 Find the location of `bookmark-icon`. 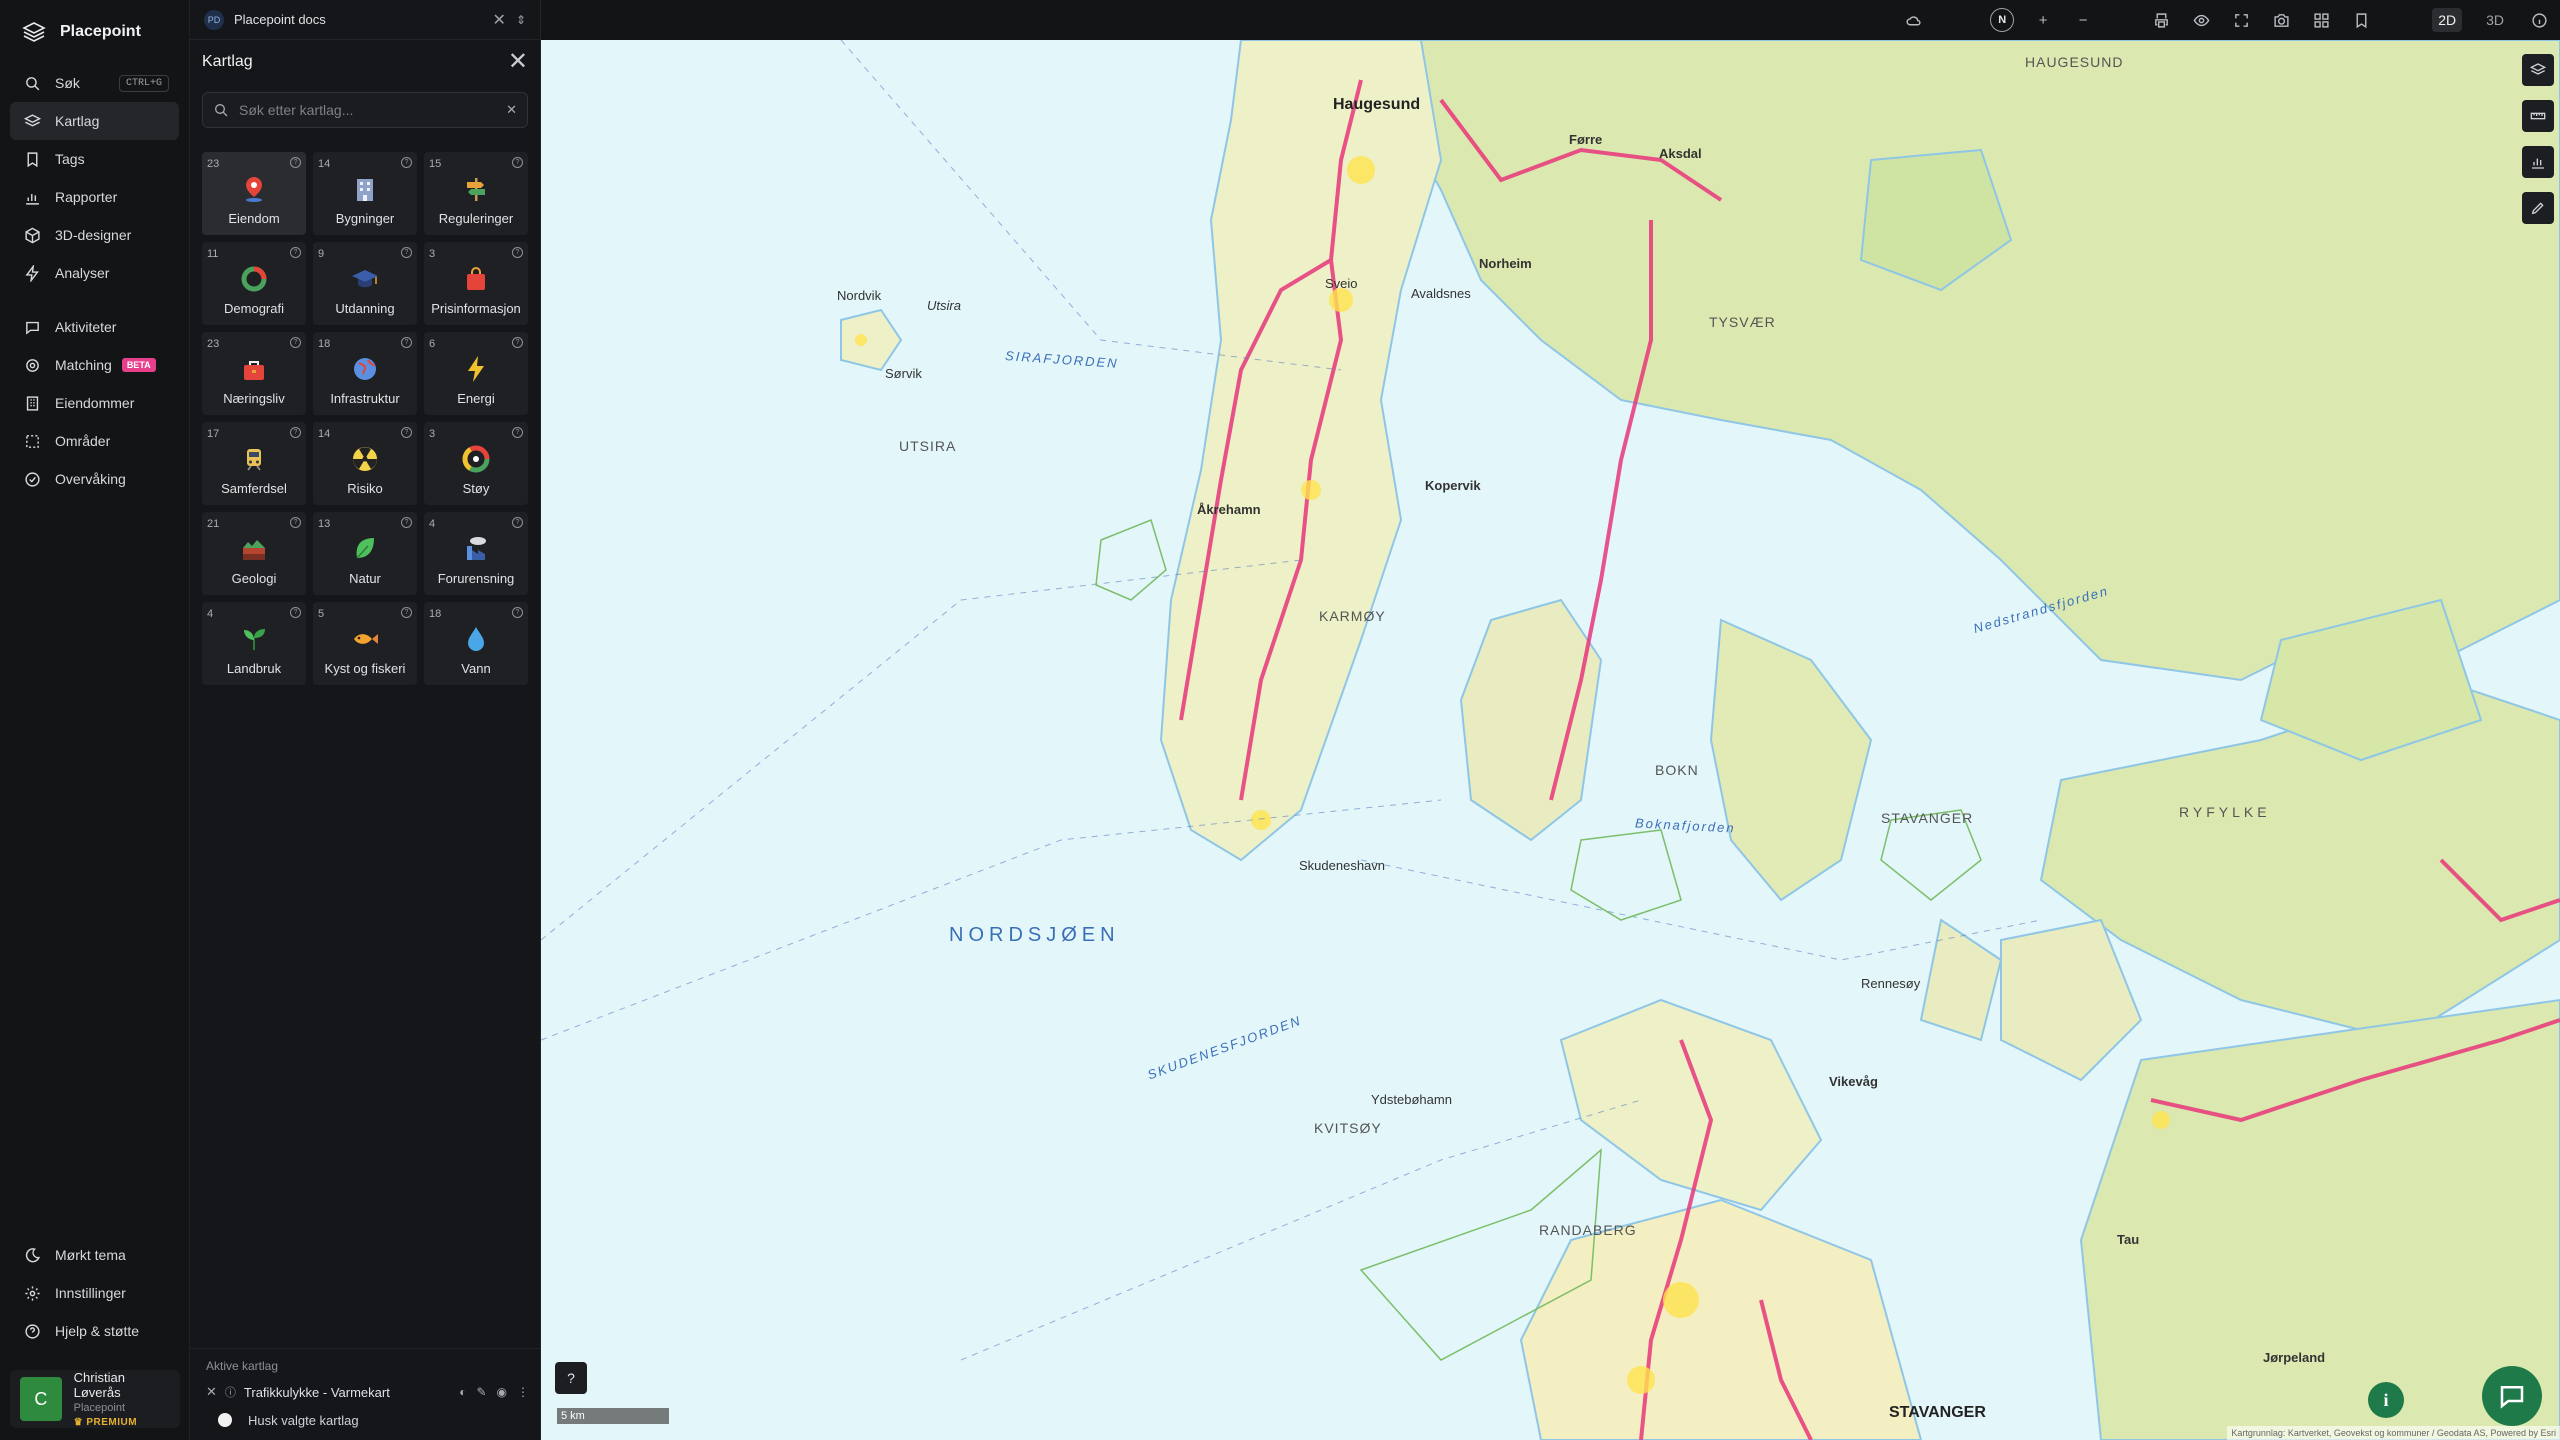

bookmark-icon is located at coordinates (2361, 20).